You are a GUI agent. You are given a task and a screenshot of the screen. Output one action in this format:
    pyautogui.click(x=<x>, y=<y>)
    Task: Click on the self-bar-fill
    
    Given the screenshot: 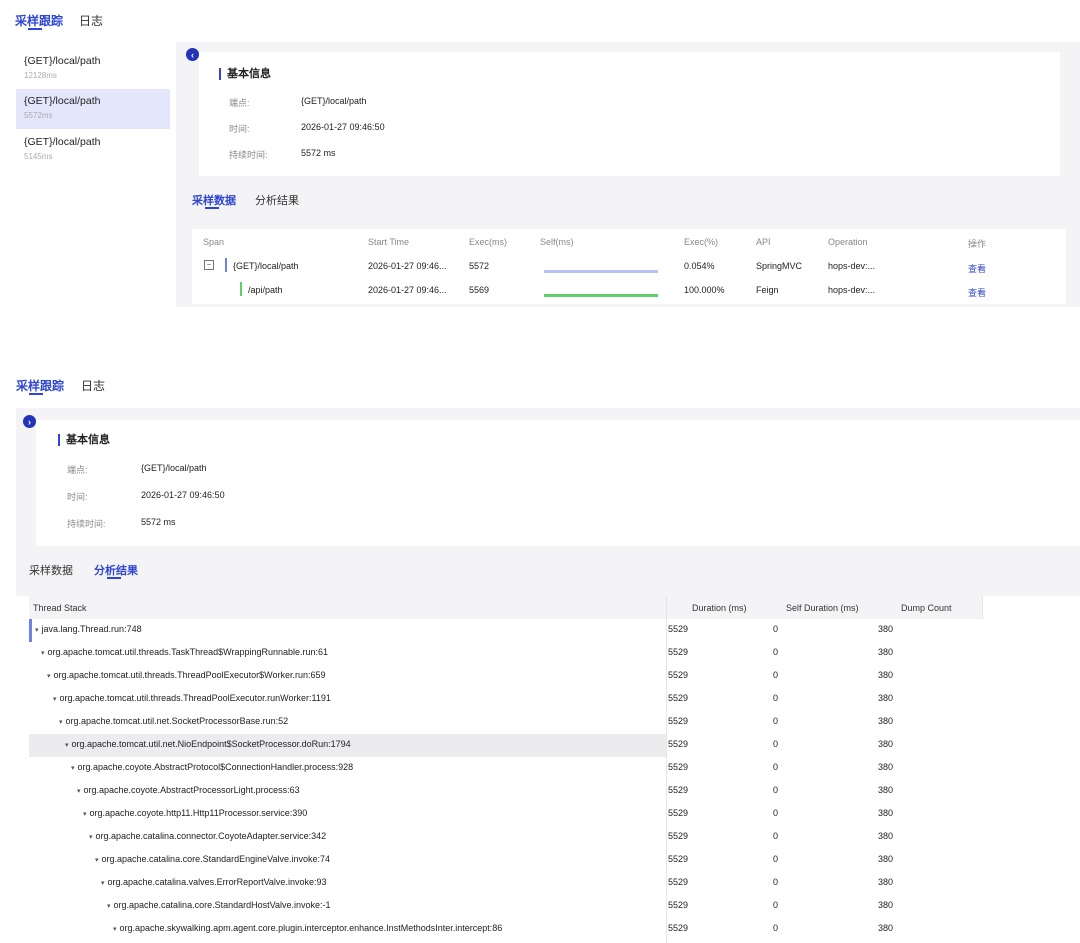 What is the action you would take?
    pyautogui.click(x=601, y=295)
    